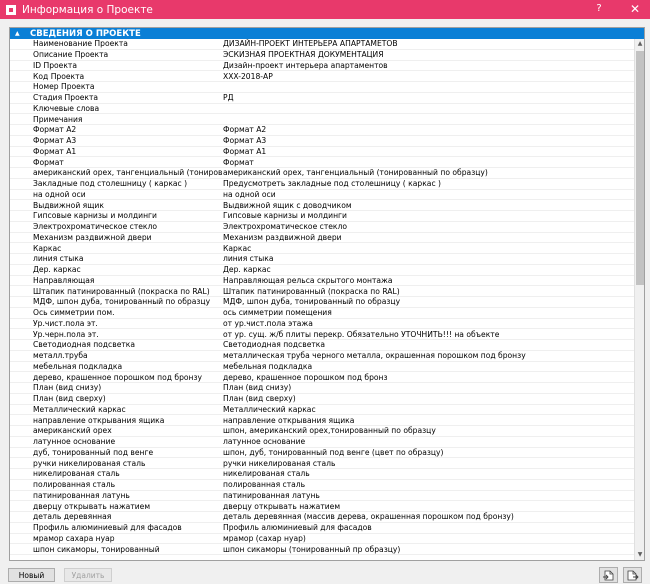 The width and height of the screenshot is (650, 584). What do you see at coordinates (428, 269) in the screenshot?
I see `property-value: Дер. каркас` at bounding box center [428, 269].